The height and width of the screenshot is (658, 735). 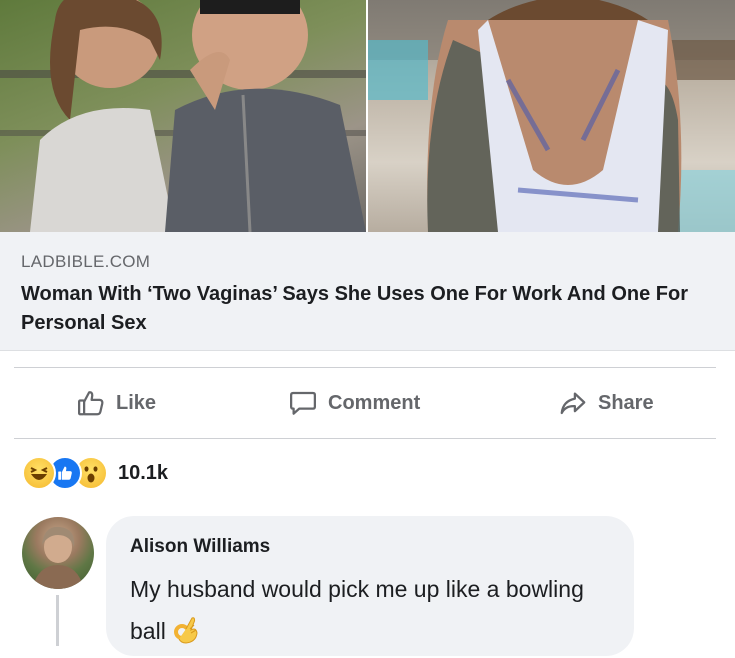 I want to click on post-action-bar: Like Comment Share, so click(x=365, y=403).